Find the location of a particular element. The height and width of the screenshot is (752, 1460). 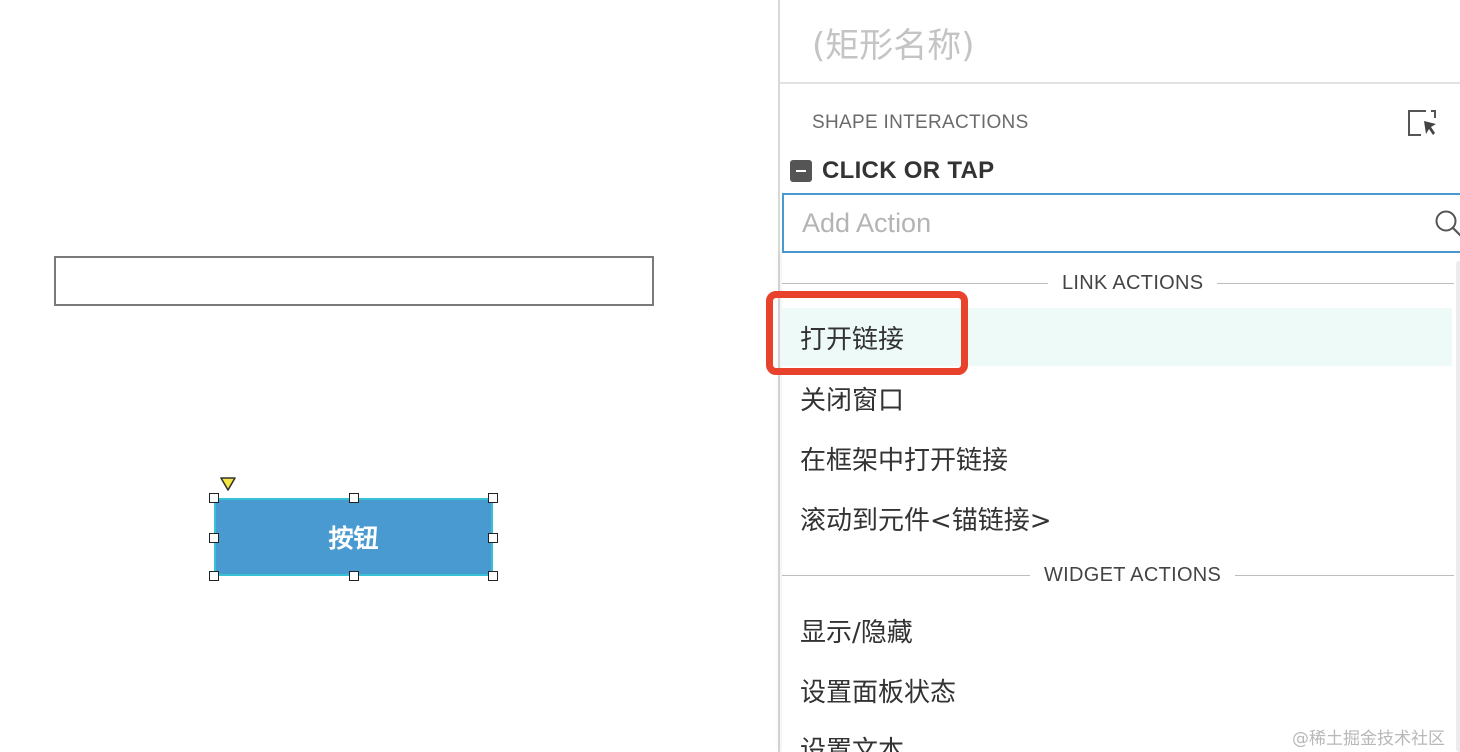

action-item-show-hide: 显示/隐藏 is located at coordinates (1117, 630).